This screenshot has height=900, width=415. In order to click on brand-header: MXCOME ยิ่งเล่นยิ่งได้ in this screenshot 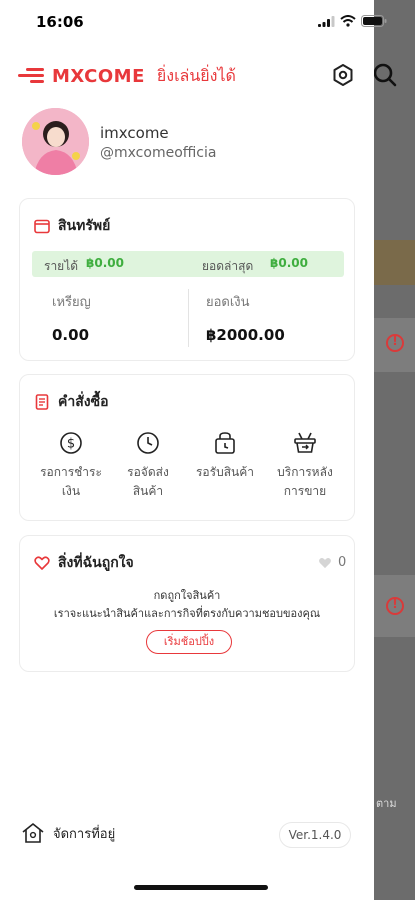, I will do `click(188, 76)`.